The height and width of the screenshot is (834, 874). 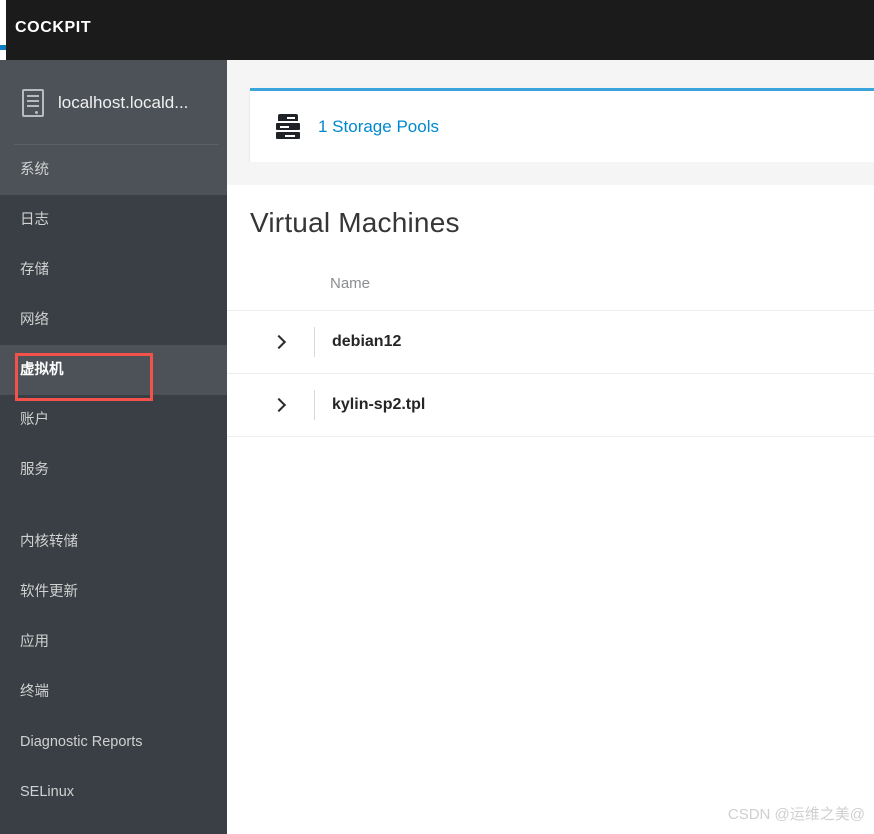 I want to click on sidebar-item-diagnostic-reports: Diagnostic Reports, so click(x=113, y=742).